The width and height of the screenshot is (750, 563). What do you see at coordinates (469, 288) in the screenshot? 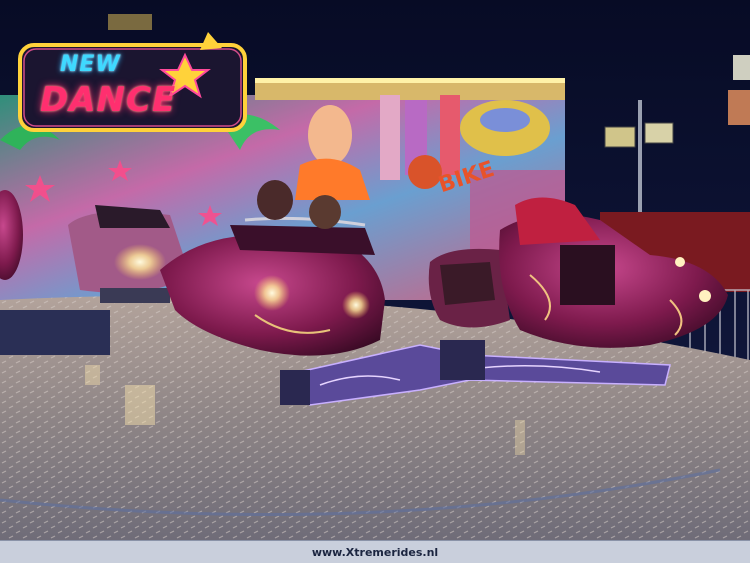
I see `ride-car-middle` at bounding box center [469, 288].